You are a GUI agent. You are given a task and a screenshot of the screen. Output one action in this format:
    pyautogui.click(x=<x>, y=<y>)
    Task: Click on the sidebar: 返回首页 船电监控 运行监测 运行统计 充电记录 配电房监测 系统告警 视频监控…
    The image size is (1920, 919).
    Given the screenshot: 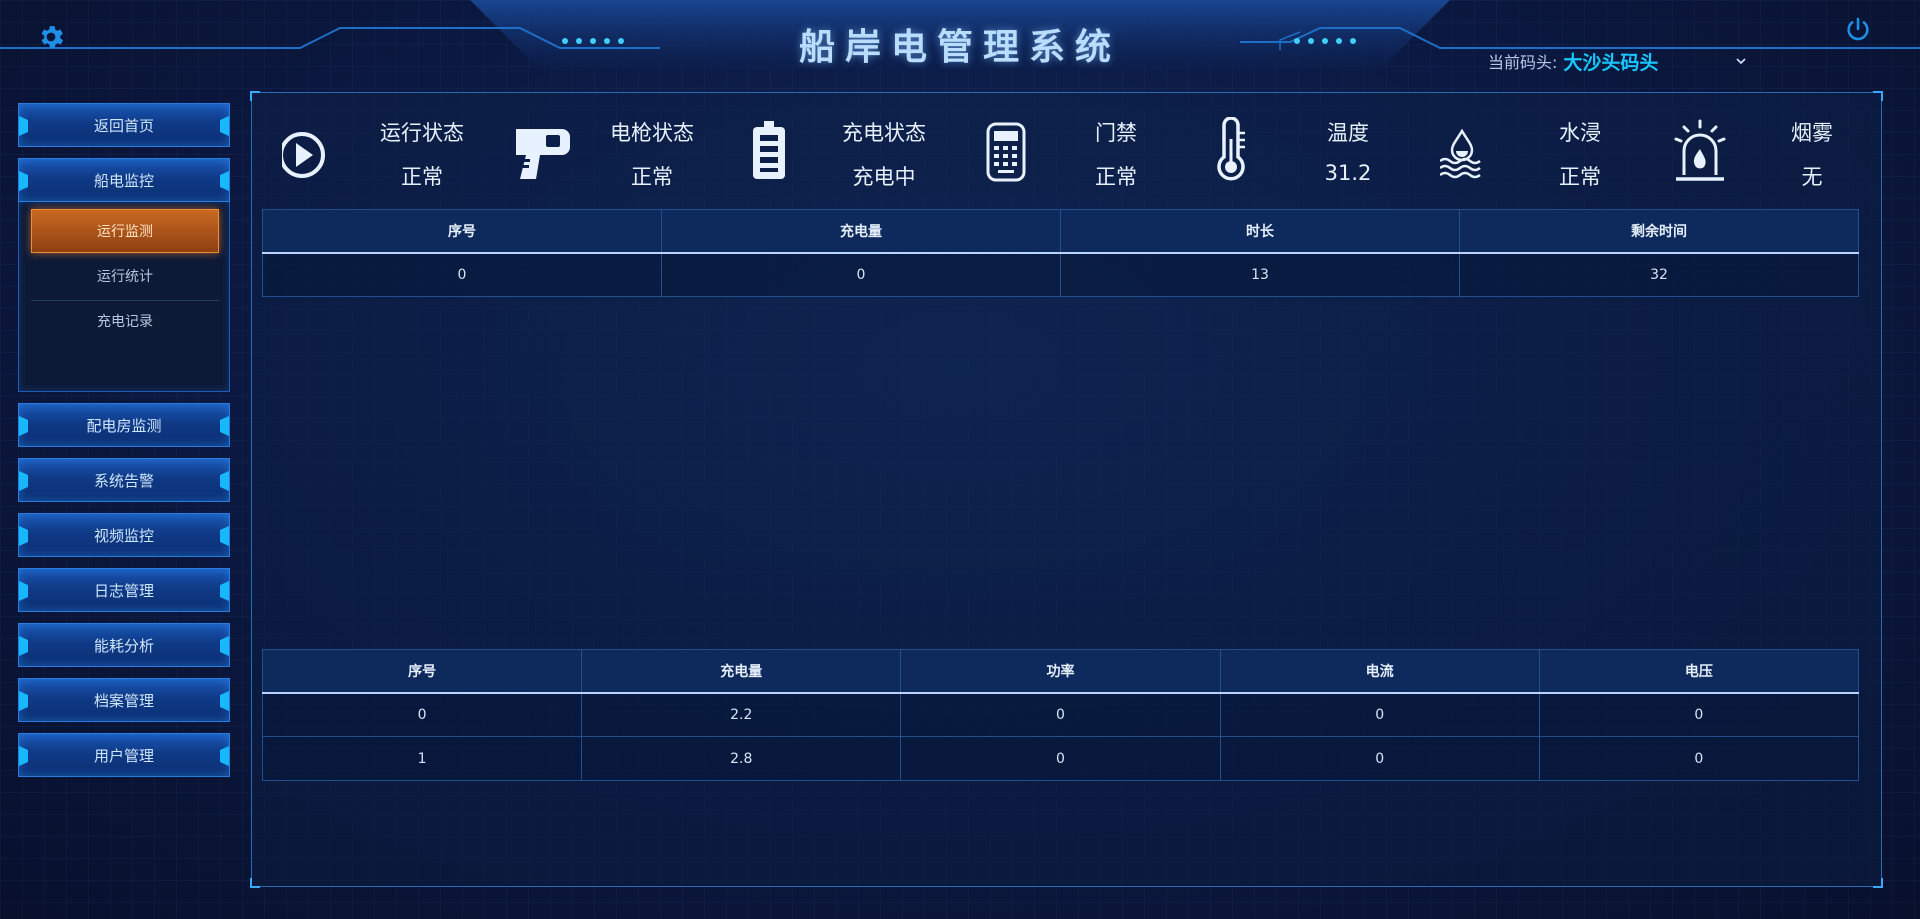 What is the action you would take?
    pyautogui.click(x=124, y=445)
    